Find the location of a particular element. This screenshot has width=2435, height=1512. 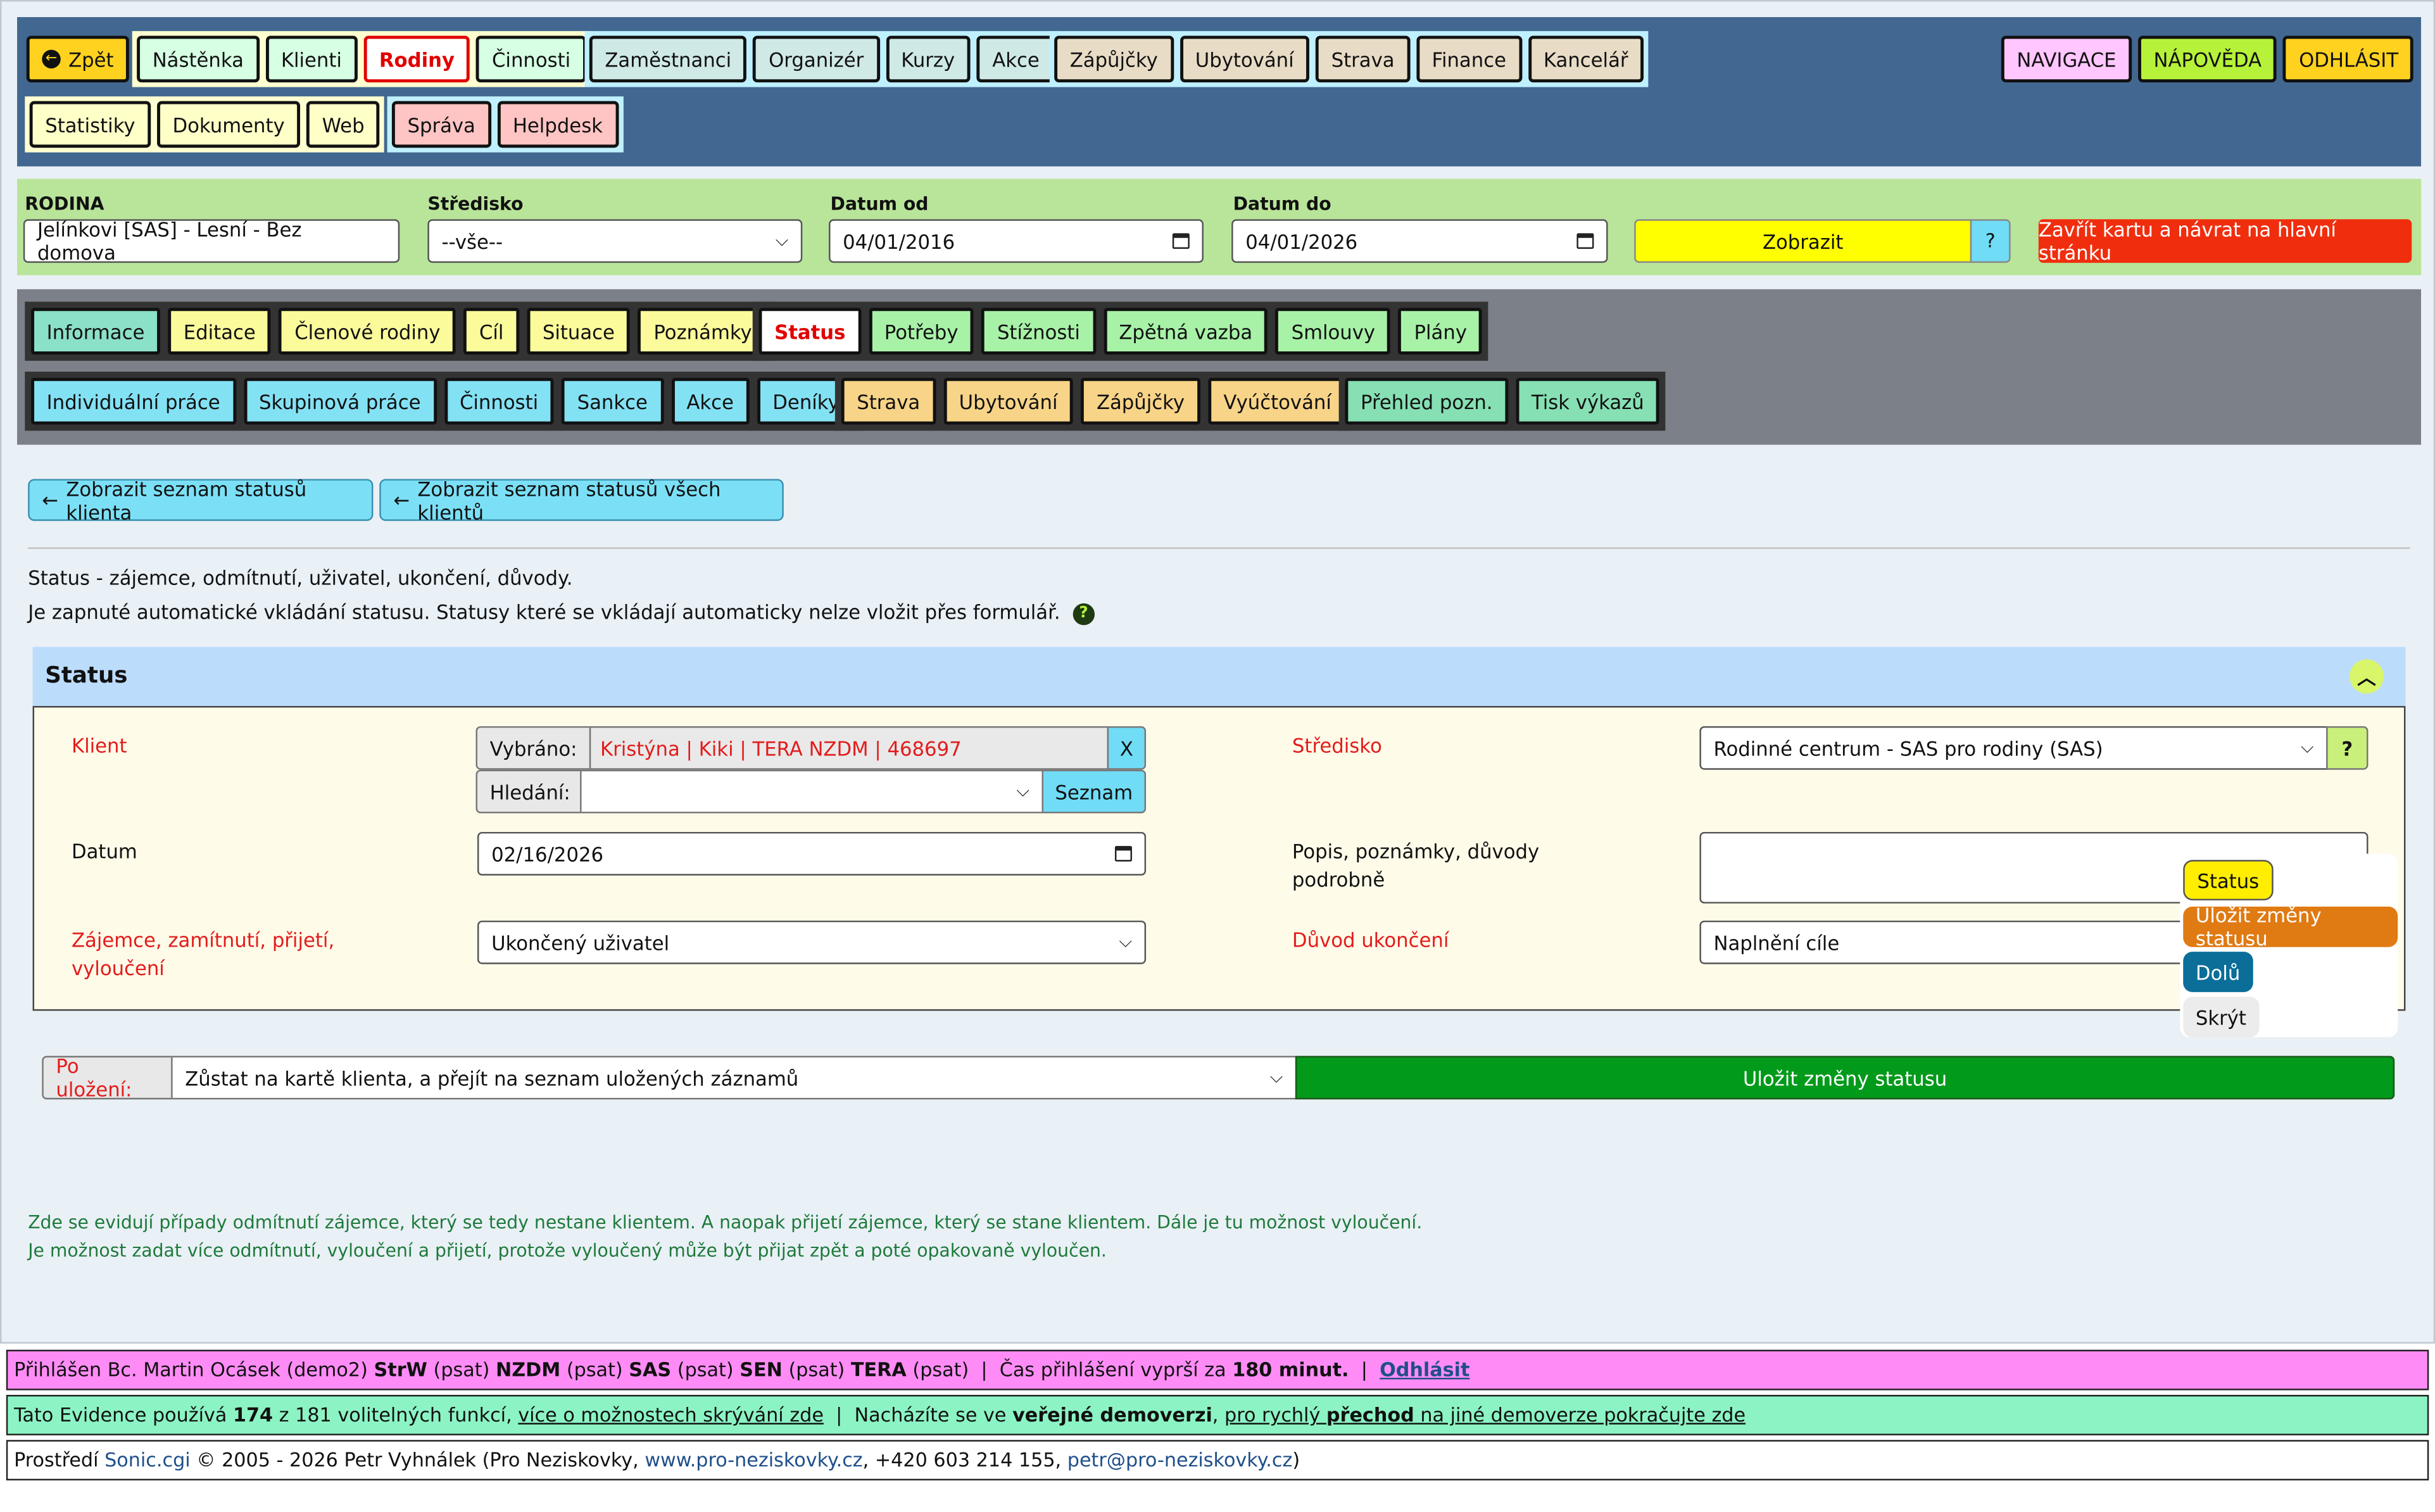

tab-sankce: Sankce is located at coordinates (613, 401).